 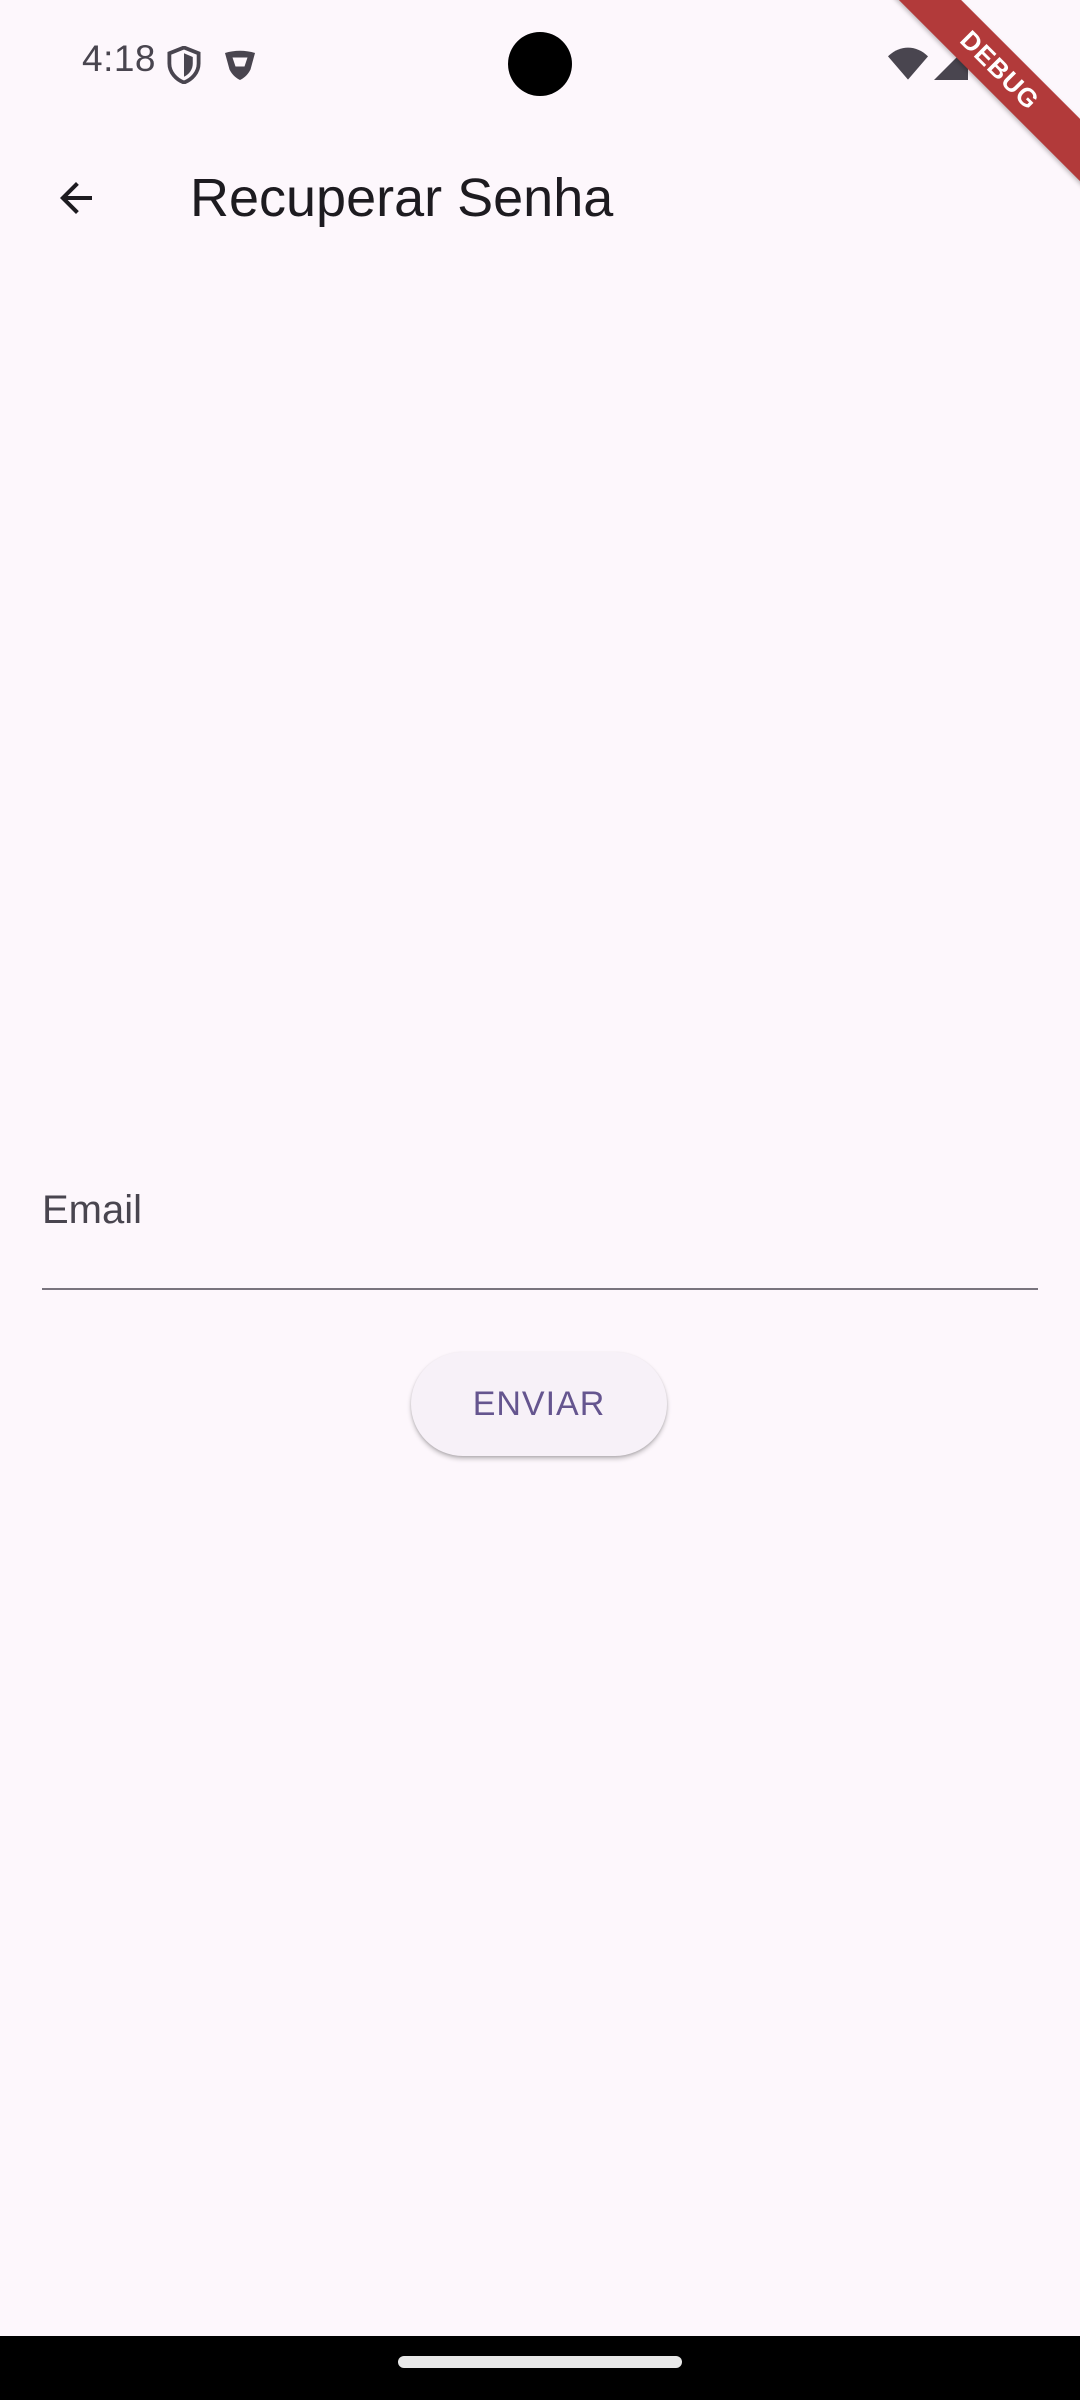 I want to click on page-title: Recuperar Senha, so click(x=402, y=198).